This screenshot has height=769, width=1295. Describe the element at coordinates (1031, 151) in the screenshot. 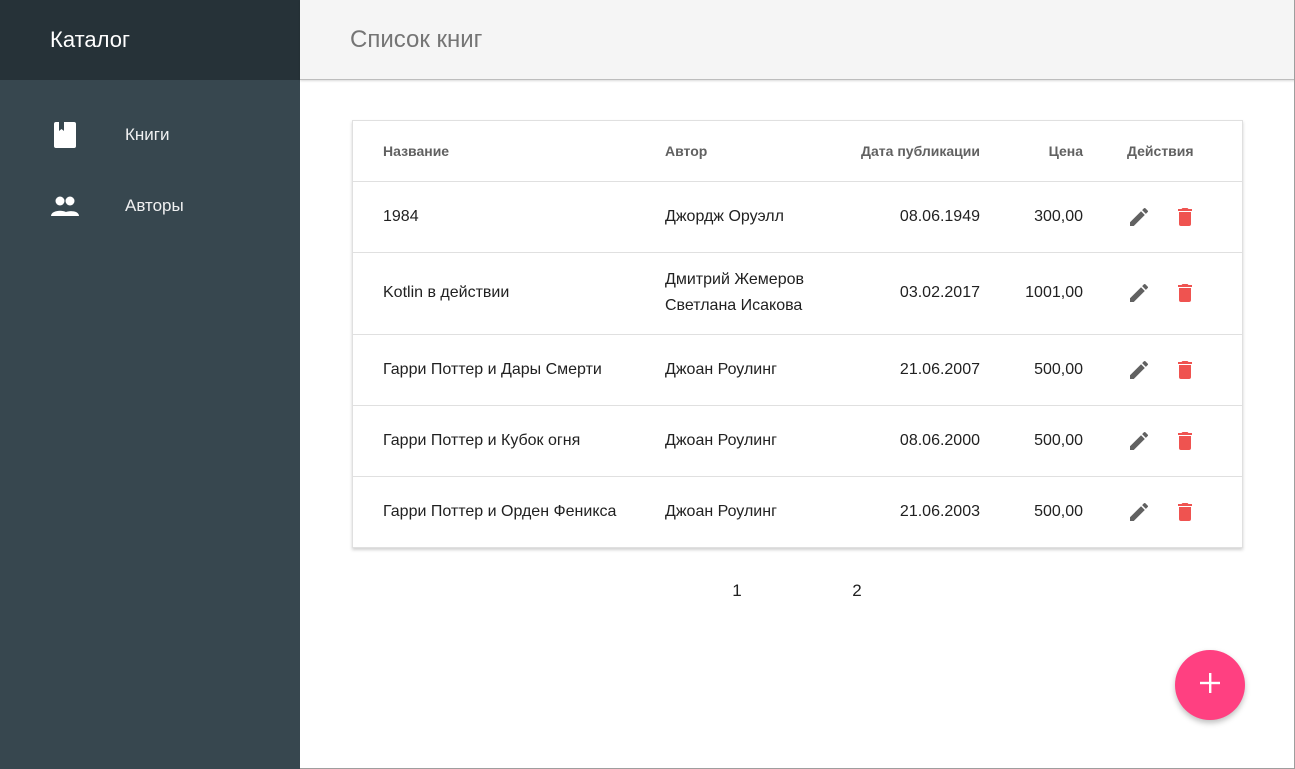

I see `column-header-price: Цена` at that location.